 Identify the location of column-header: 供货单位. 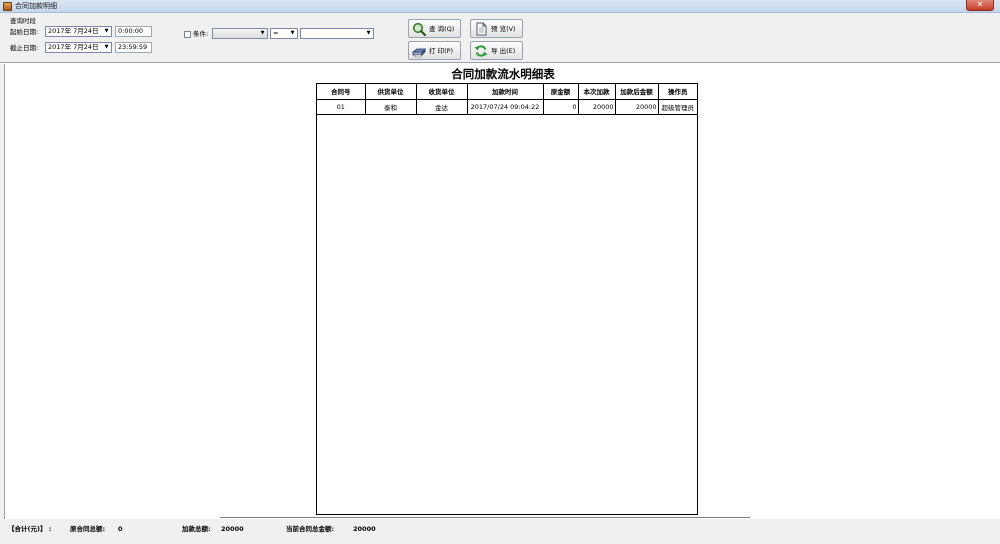
(390, 92).